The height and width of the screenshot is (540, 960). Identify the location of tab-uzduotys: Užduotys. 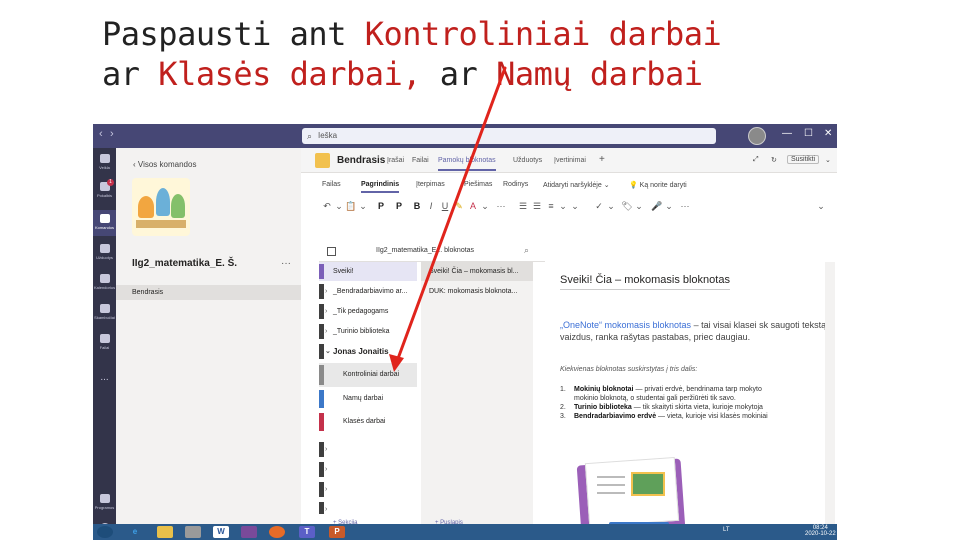
(527, 160).